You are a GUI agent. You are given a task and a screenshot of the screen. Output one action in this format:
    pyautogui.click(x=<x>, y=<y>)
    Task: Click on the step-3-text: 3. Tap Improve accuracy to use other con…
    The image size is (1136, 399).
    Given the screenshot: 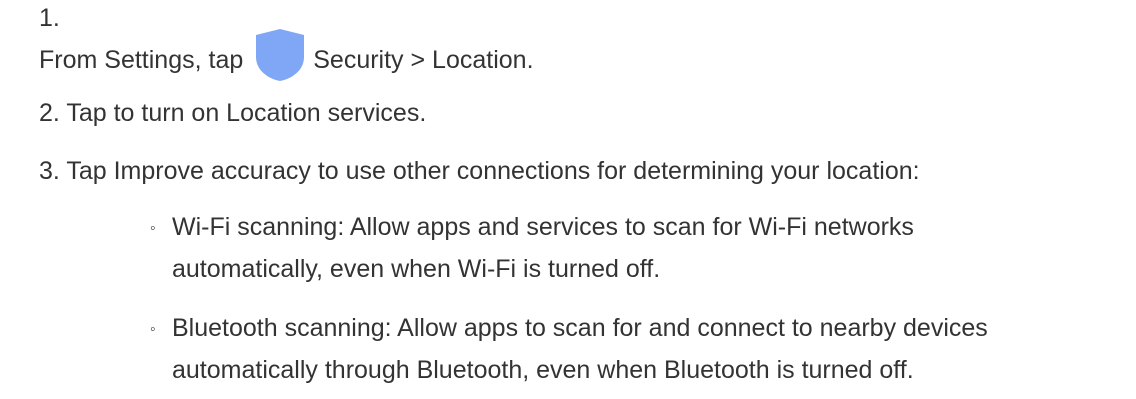 What is the action you would take?
    pyautogui.click(x=479, y=171)
    